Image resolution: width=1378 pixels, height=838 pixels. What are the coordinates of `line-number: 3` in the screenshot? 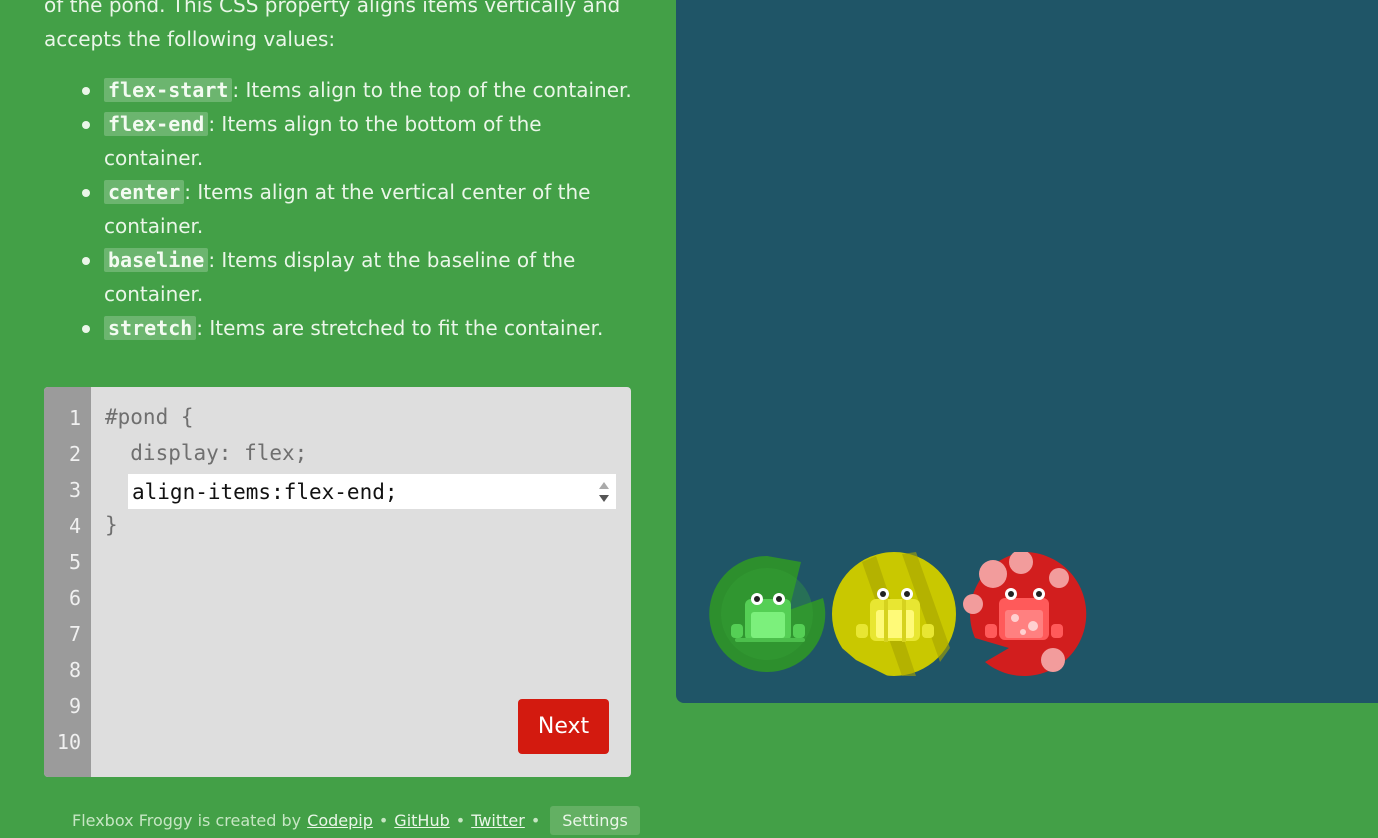 It's located at (74, 490).